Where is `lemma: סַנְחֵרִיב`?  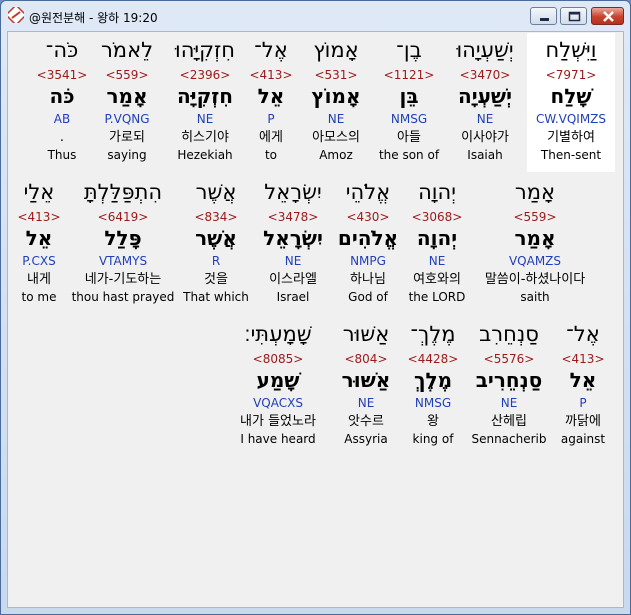
lemma: סַנְחֵרִיב is located at coordinates (509, 380).